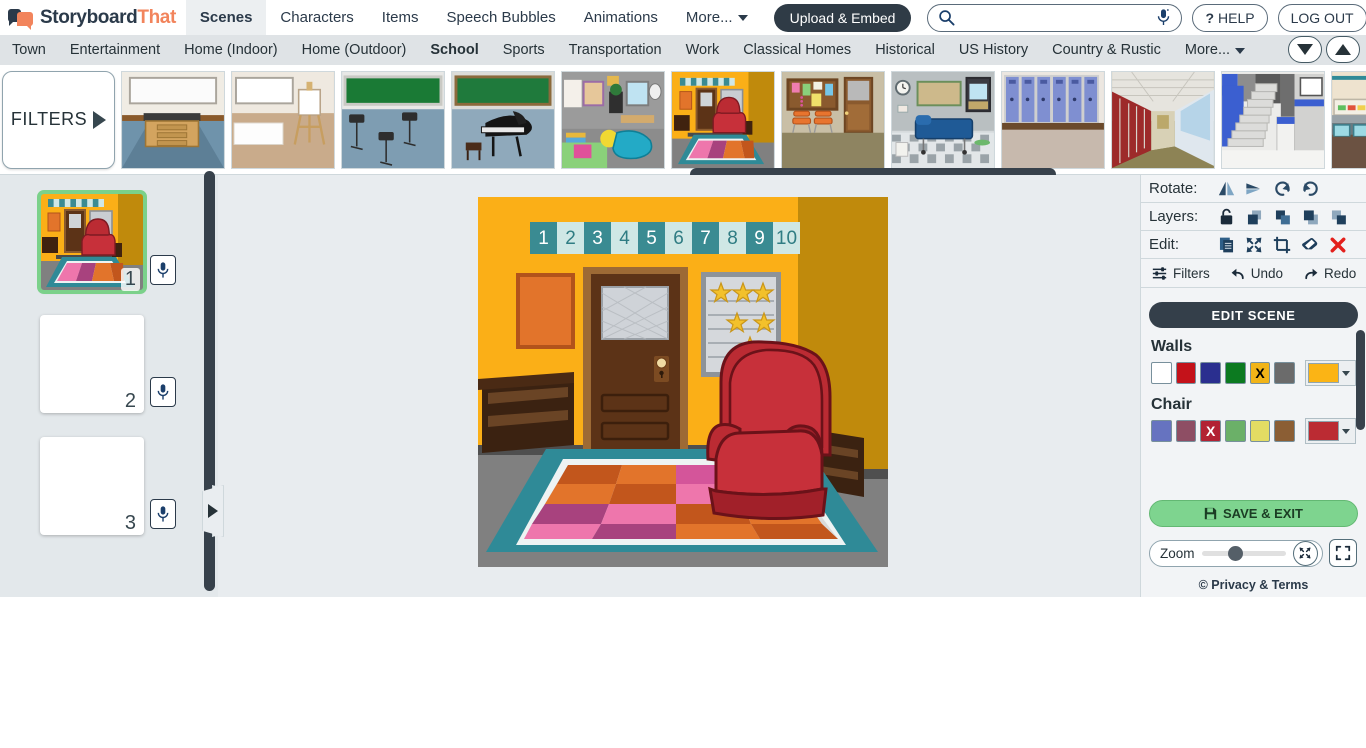  What do you see at coordinates (1254, 245) in the screenshot?
I see `resize-icon` at bounding box center [1254, 245].